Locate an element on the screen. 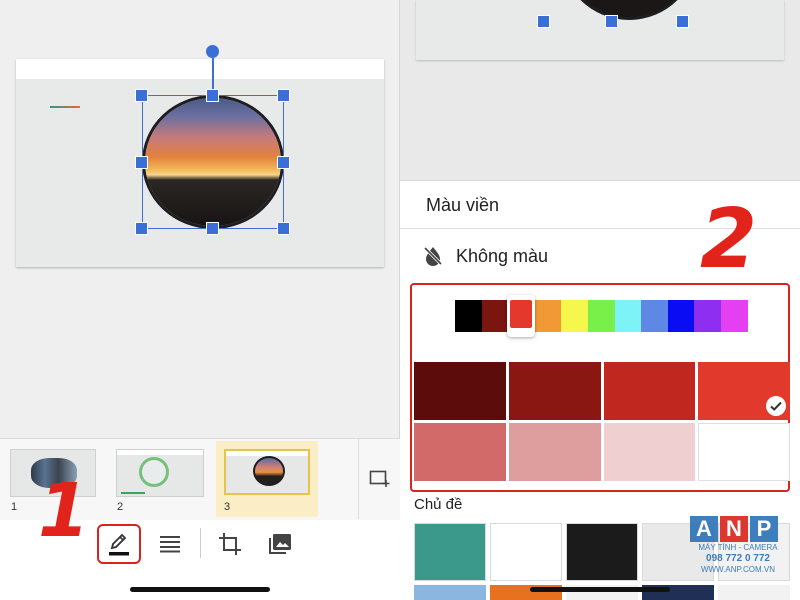 The width and height of the screenshot is (800, 600). watermark-url: WWW.ANP.COM.VN is located at coordinates (738, 569).